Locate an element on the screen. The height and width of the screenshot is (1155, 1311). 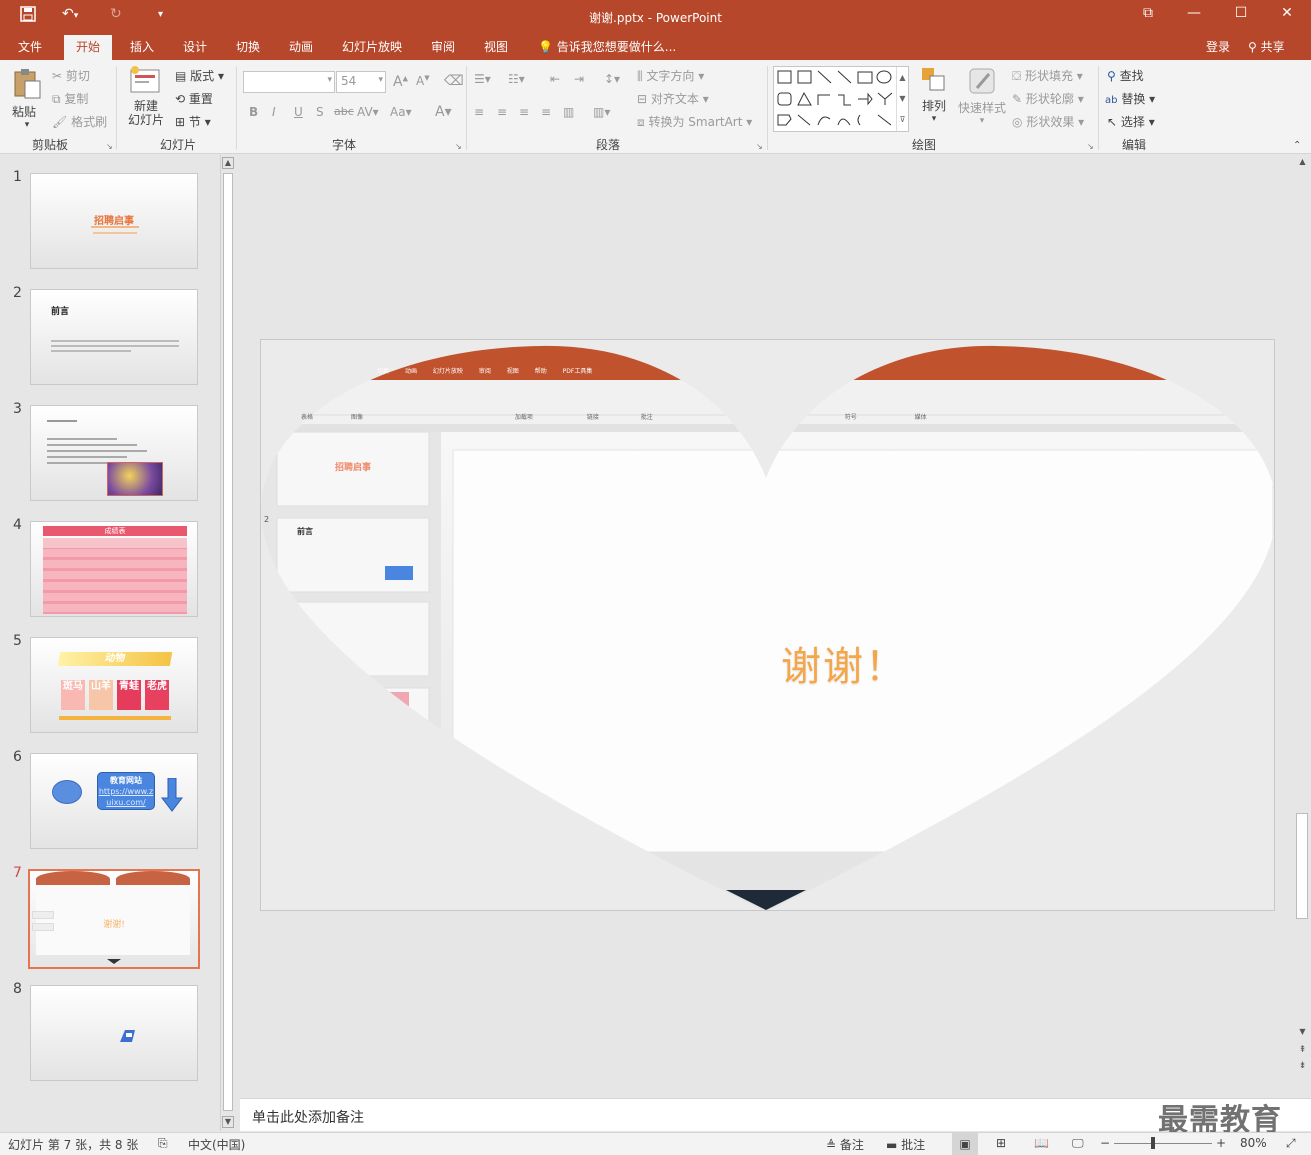
tab-view: 视图 is located at coordinates (496, 46).